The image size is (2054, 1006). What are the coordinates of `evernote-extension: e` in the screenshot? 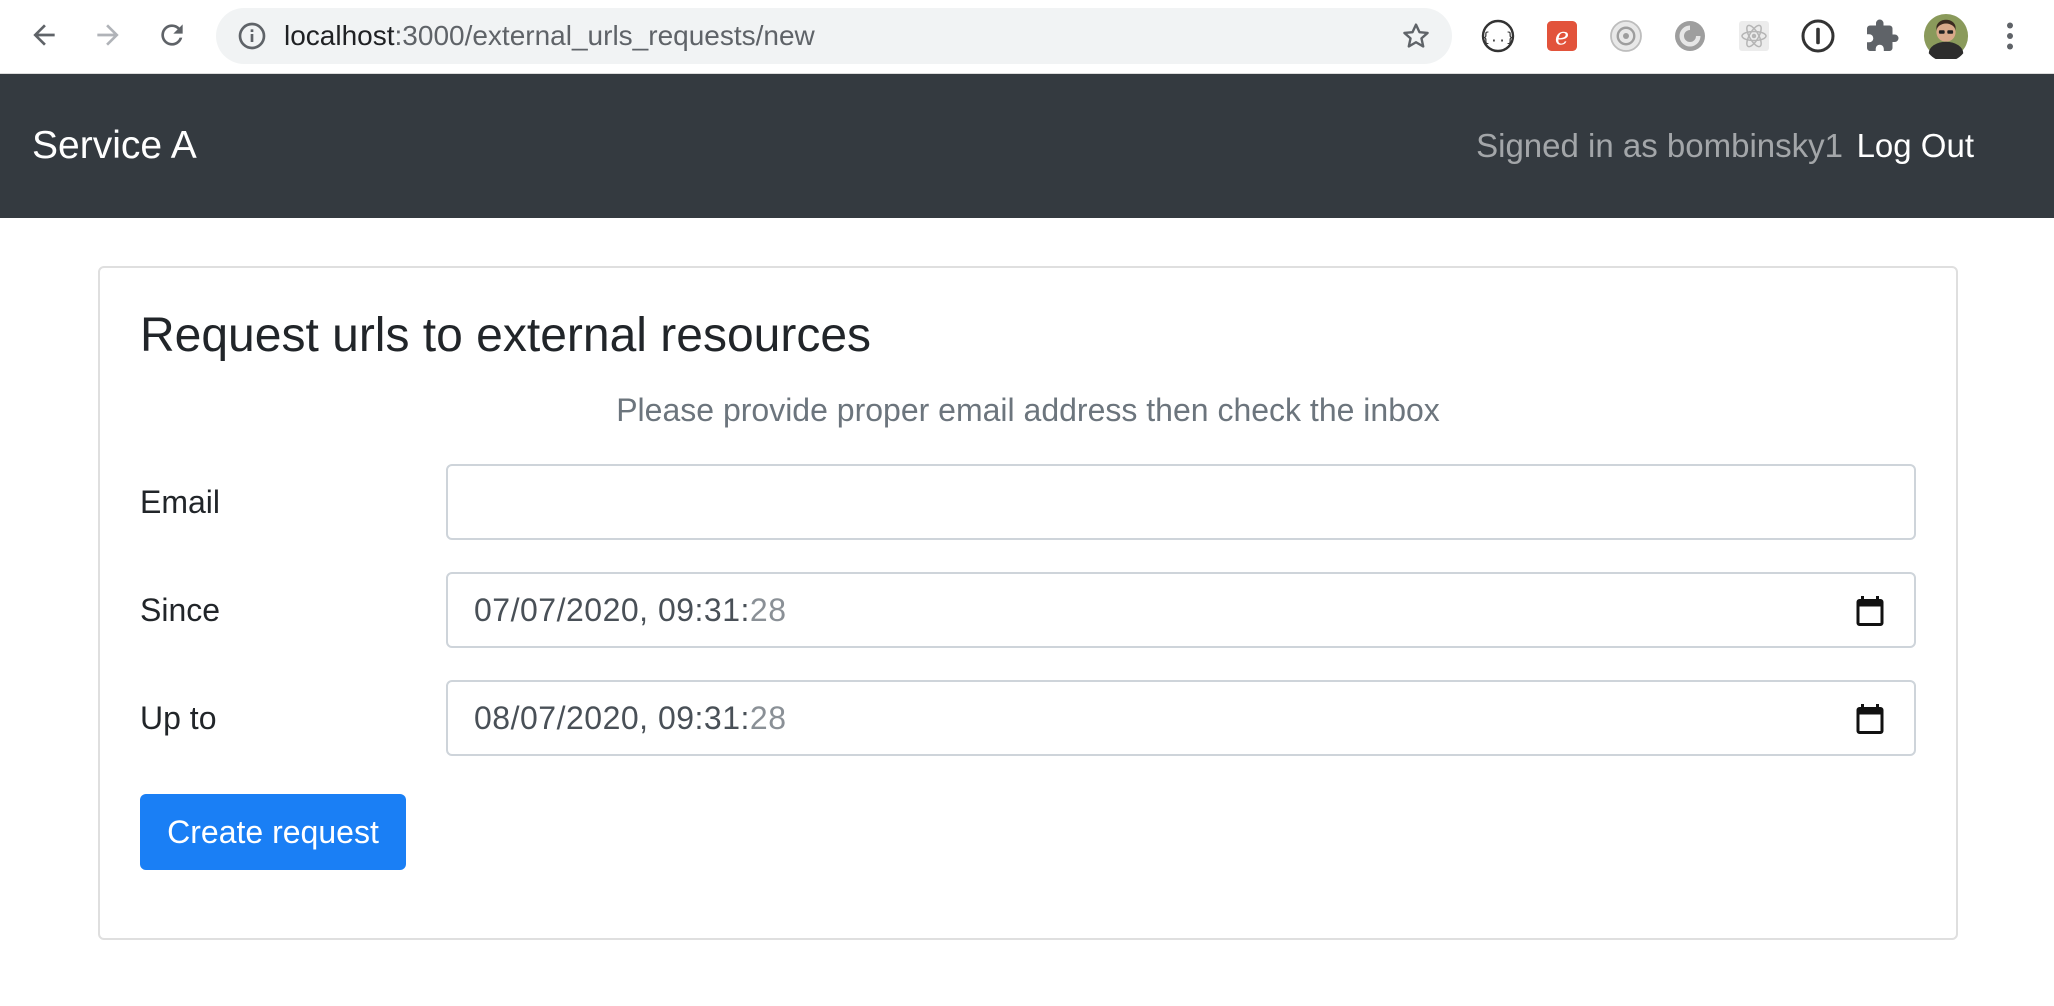 It's located at (1562, 36).